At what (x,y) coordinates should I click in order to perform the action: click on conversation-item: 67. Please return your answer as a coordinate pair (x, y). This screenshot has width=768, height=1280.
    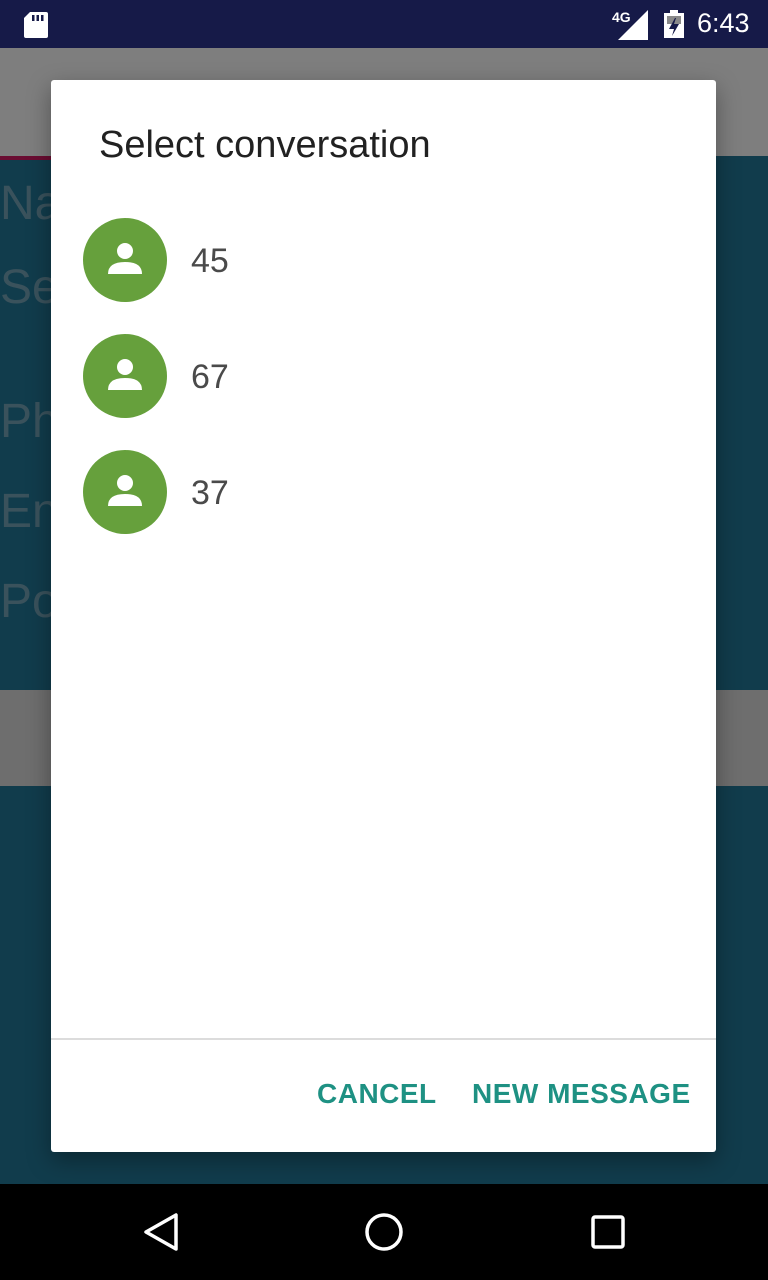
    Looking at the image, I should click on (383, 376).